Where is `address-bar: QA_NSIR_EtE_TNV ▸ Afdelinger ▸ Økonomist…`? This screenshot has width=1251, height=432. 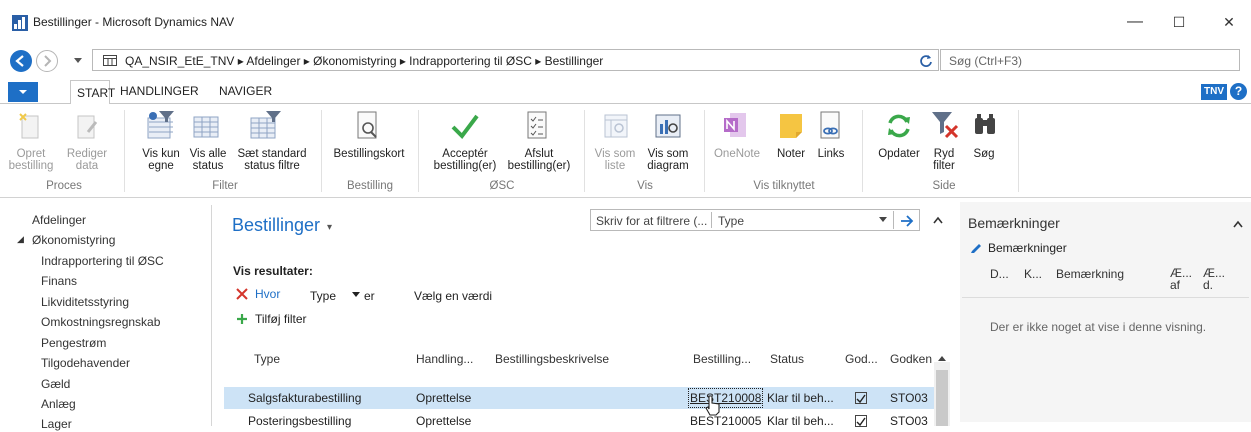 address-bar: QA_NSIR_EtE_TNV ▸ Afdelinger ▸ Økonomist… is located at coordinates (515, 60).